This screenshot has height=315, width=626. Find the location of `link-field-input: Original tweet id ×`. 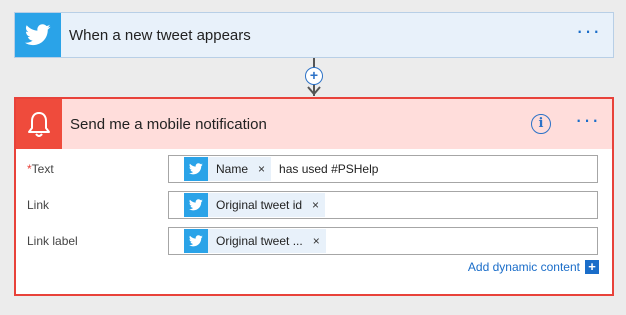

link-field-input: Original tweet id × is located at coordinates (383, 205).